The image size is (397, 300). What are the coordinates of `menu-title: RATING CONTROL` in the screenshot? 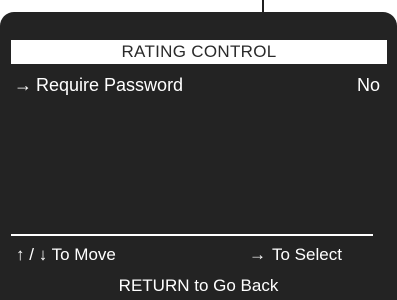 It's located at (199, 52).